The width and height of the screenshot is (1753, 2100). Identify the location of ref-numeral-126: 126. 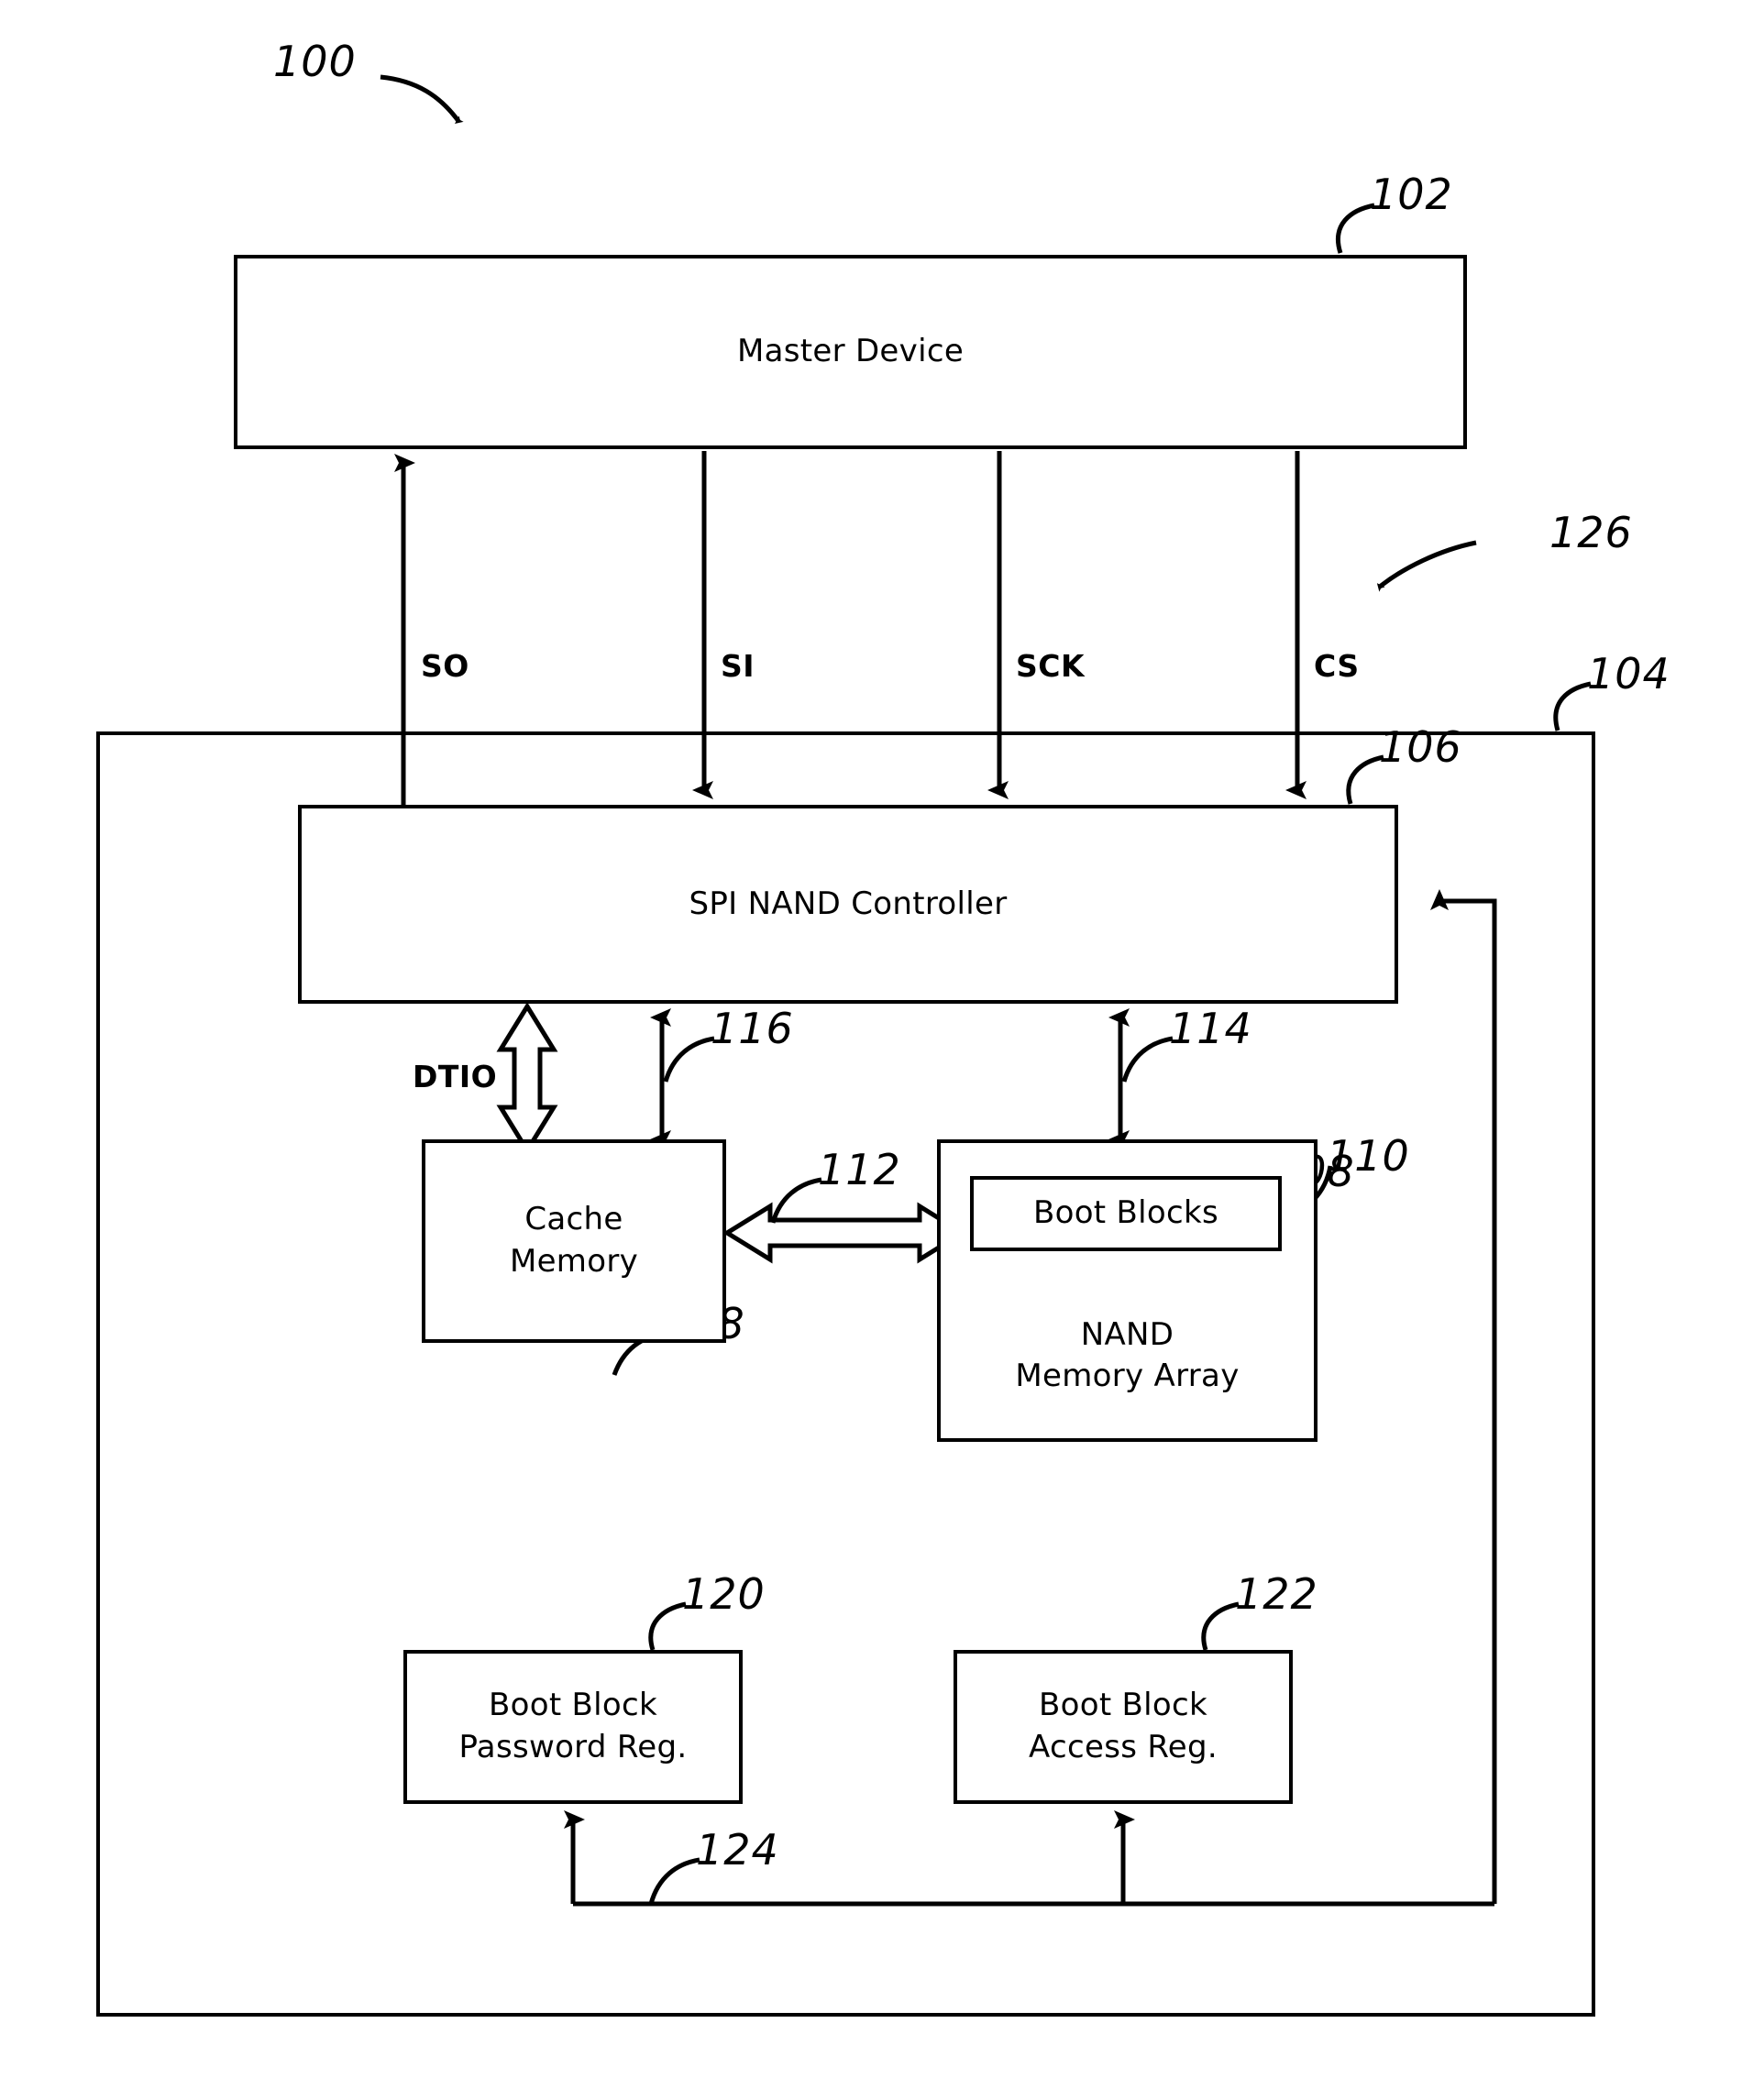
(1591, 532).